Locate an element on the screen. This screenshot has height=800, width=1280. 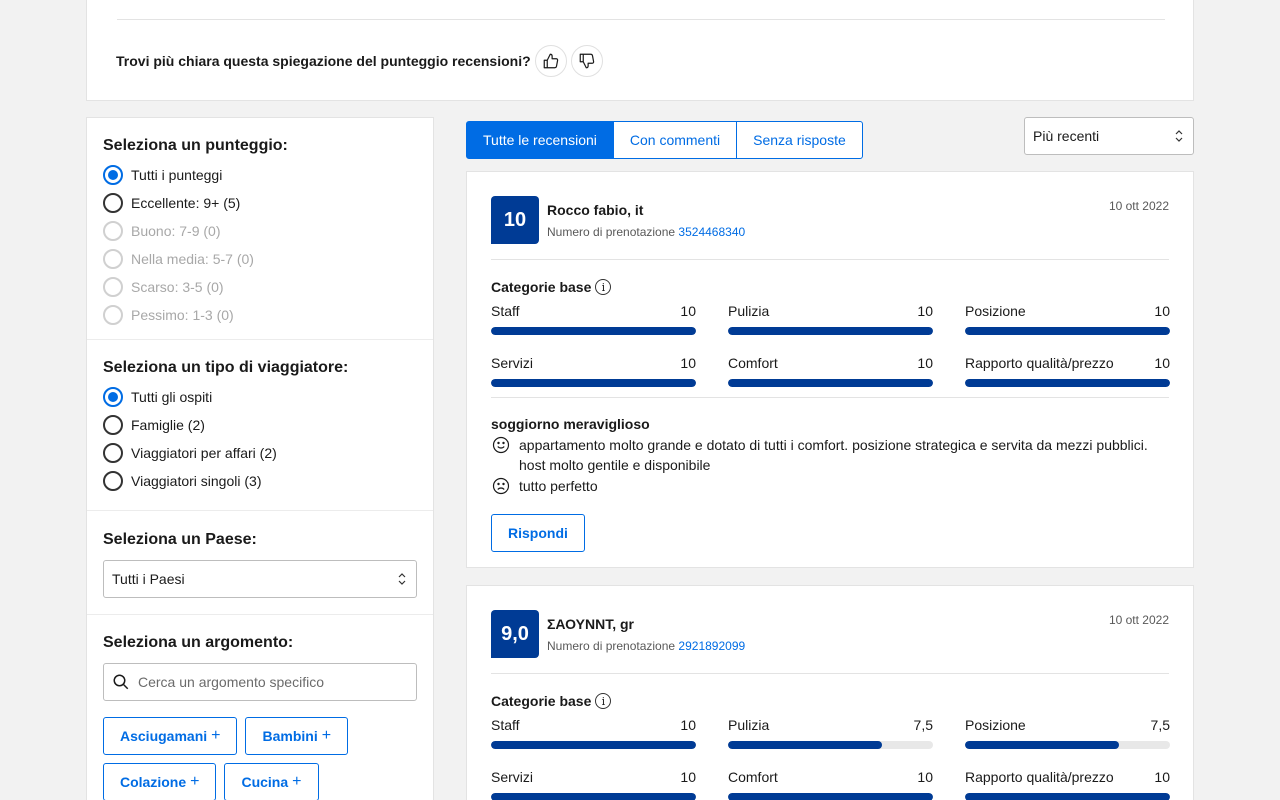
booking-number-link: 3524468340 is located at coordinates (711, 232).